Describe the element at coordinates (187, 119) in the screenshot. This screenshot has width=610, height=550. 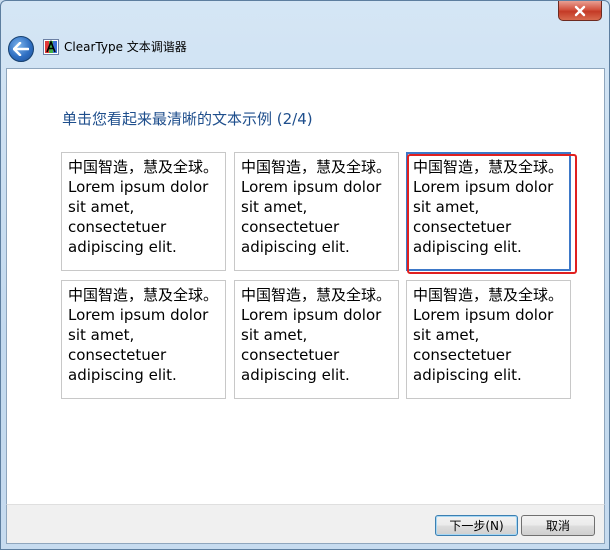
I see `page-heading: 单击您看起来最清晰的文本示例 (2/4)` at that location.